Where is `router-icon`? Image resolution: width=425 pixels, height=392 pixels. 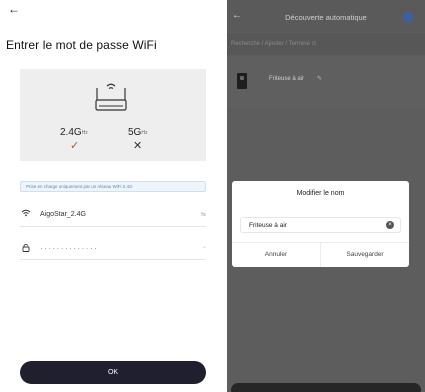 router-icon is located at coordinates (111, 97).